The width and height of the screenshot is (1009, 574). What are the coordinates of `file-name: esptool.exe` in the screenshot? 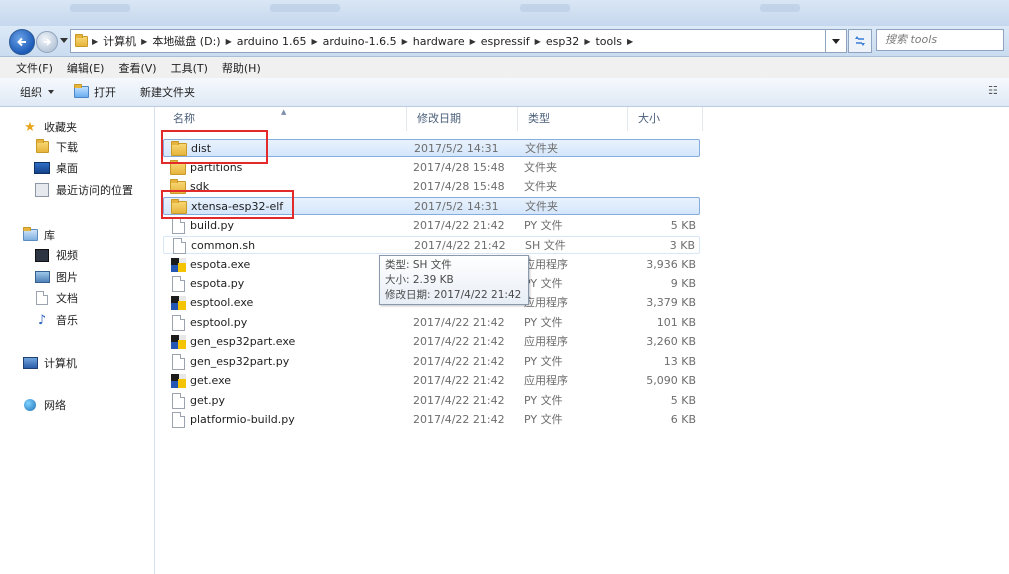 It's located at (222, 302).